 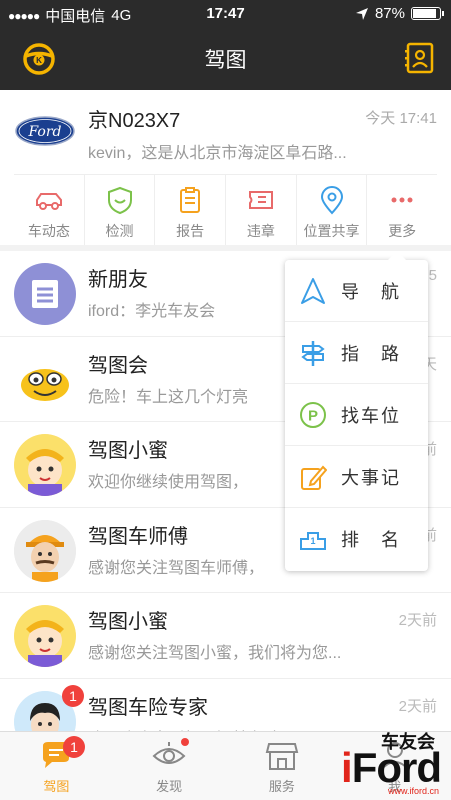 I want to click on new-dot, so click(x=184, y=742).